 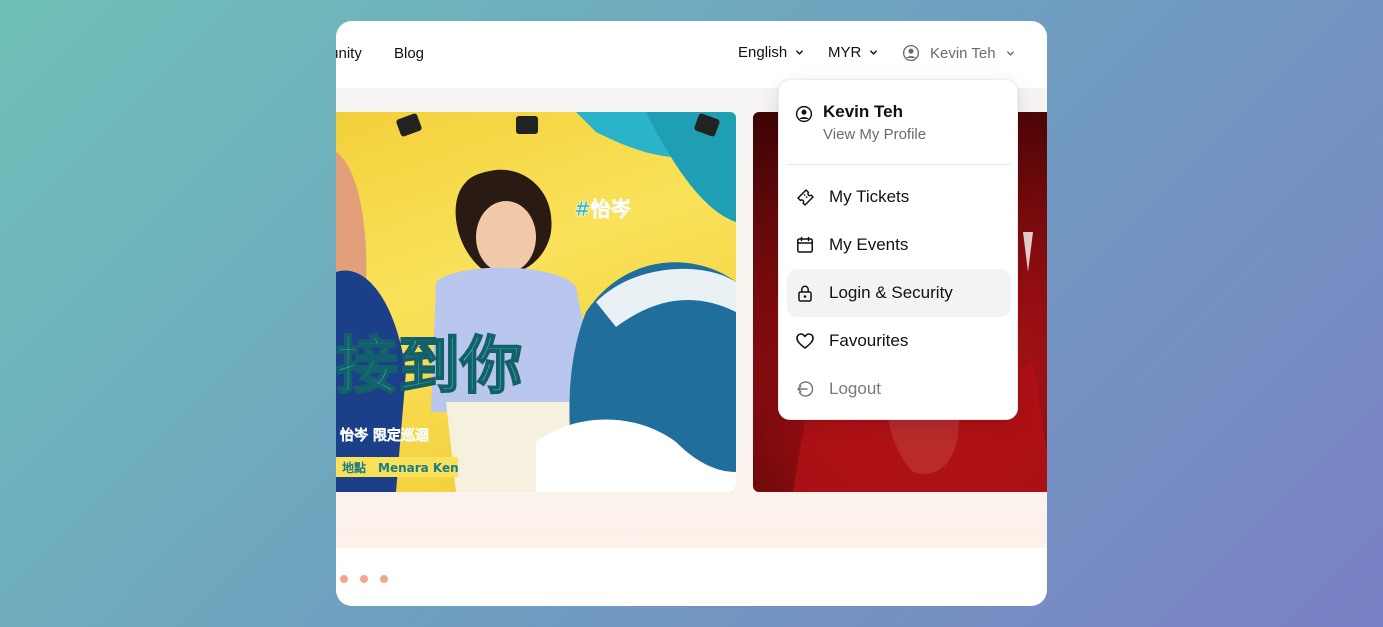 I want to click on language-value: English, so click(x=763, y=52).